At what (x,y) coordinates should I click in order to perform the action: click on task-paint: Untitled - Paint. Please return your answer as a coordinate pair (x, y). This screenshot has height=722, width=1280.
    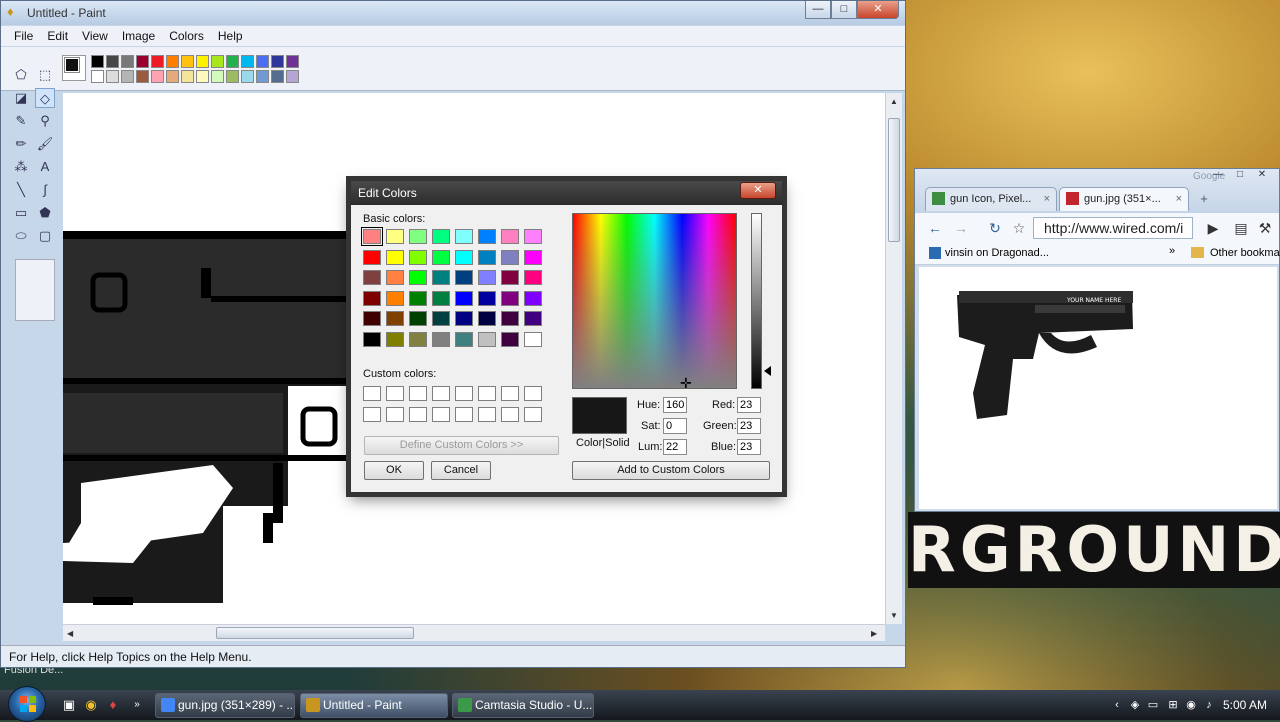
    Looking at the image, I should click on (374, 705).